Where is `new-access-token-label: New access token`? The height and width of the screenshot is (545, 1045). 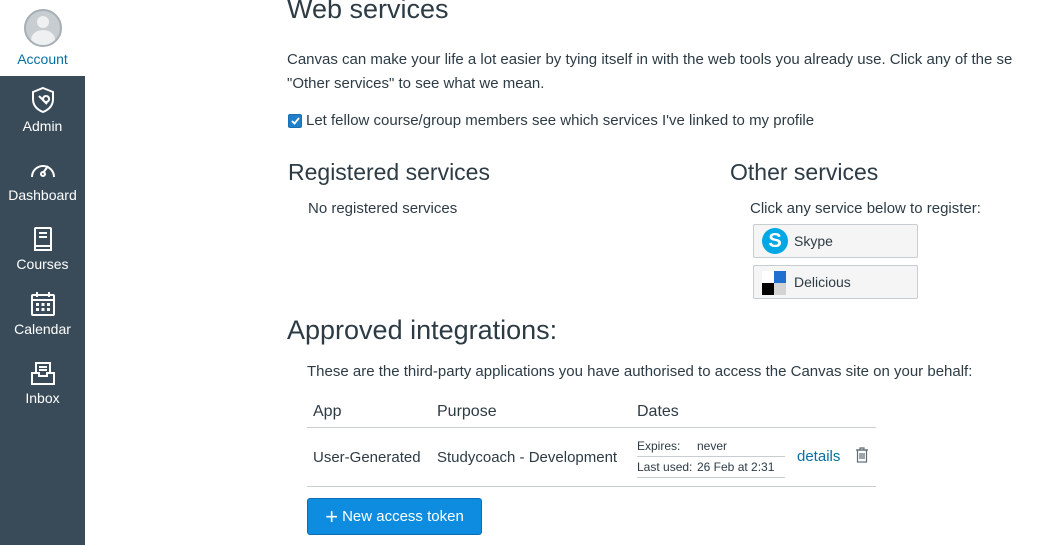
new-access-token-label: New access token is located at coordinates (403, 516).